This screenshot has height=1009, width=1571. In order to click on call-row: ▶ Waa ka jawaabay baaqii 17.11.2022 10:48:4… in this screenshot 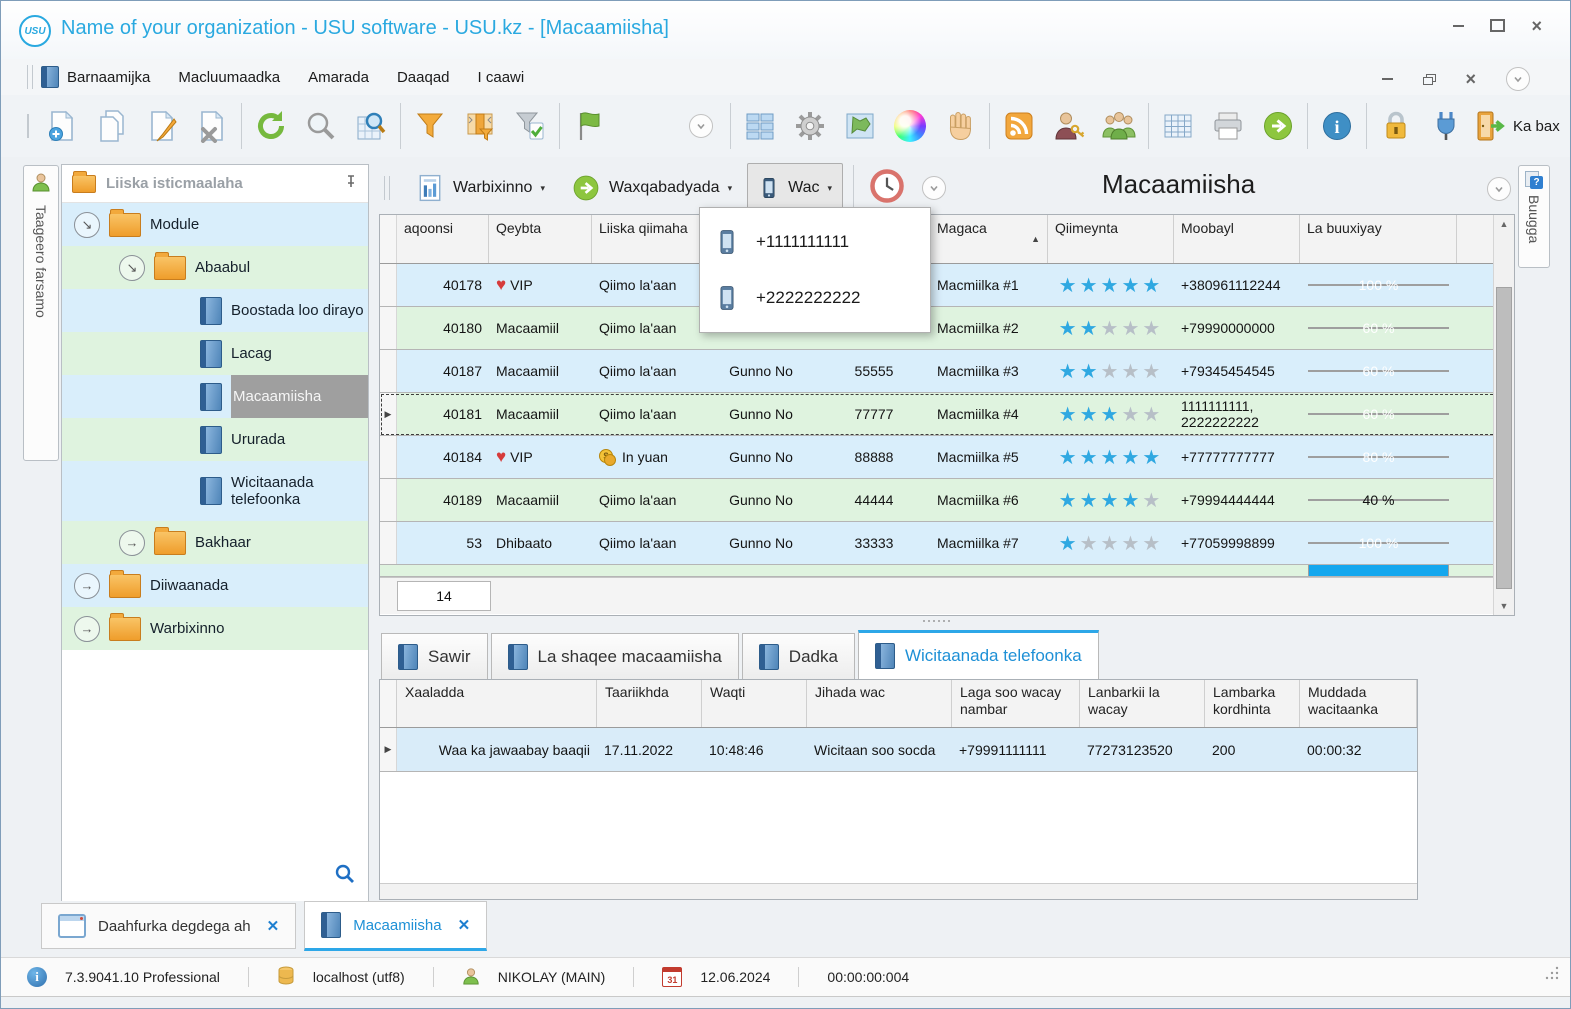, I will do `click(898, 750)`.